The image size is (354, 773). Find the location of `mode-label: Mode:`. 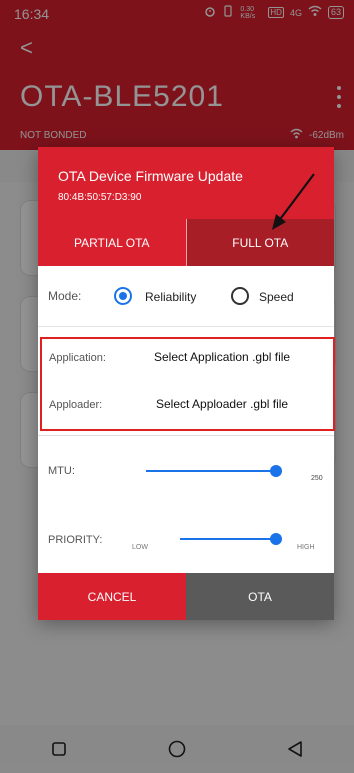

mode-label: Mode: is located at coordinates (65, 296).